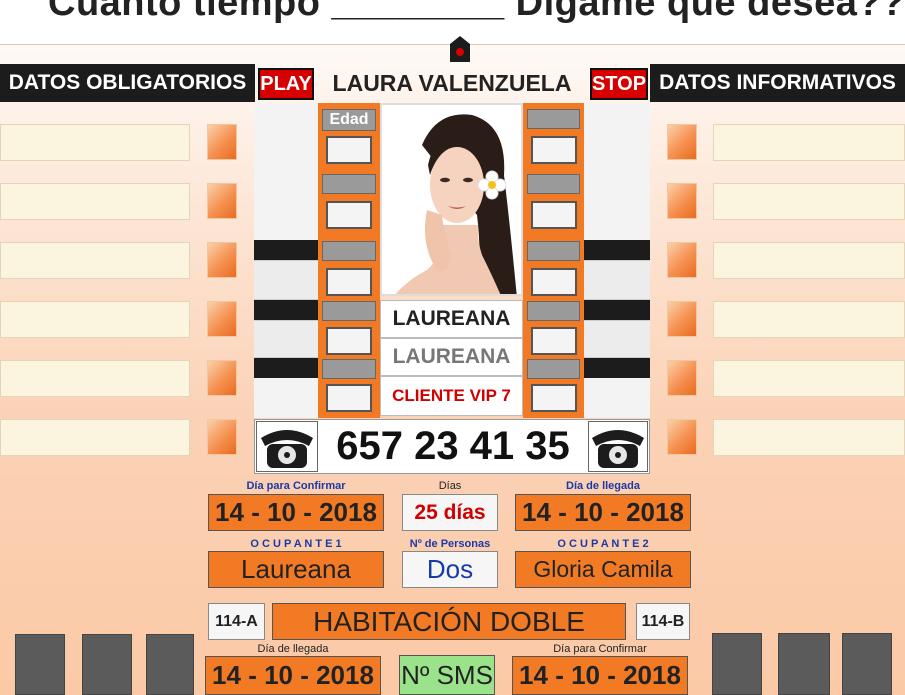 The width and height of the screenshot is (905, 695). I want to click on stop-button: STOP, so click(619, 84).